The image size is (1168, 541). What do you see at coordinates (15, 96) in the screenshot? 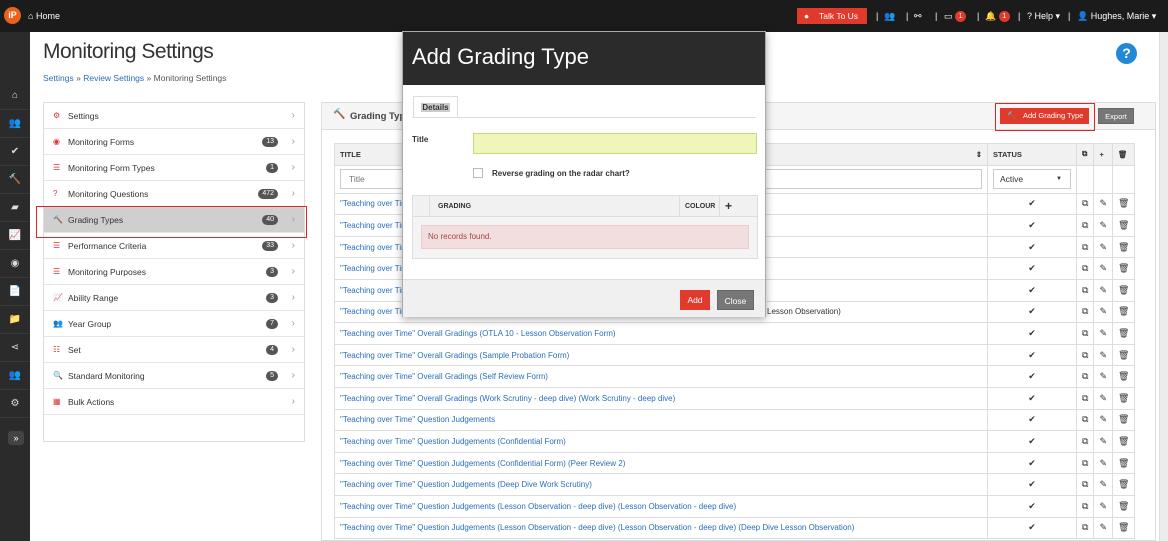
I see `home-icon: ⌂` at bounding box center [15, 96].